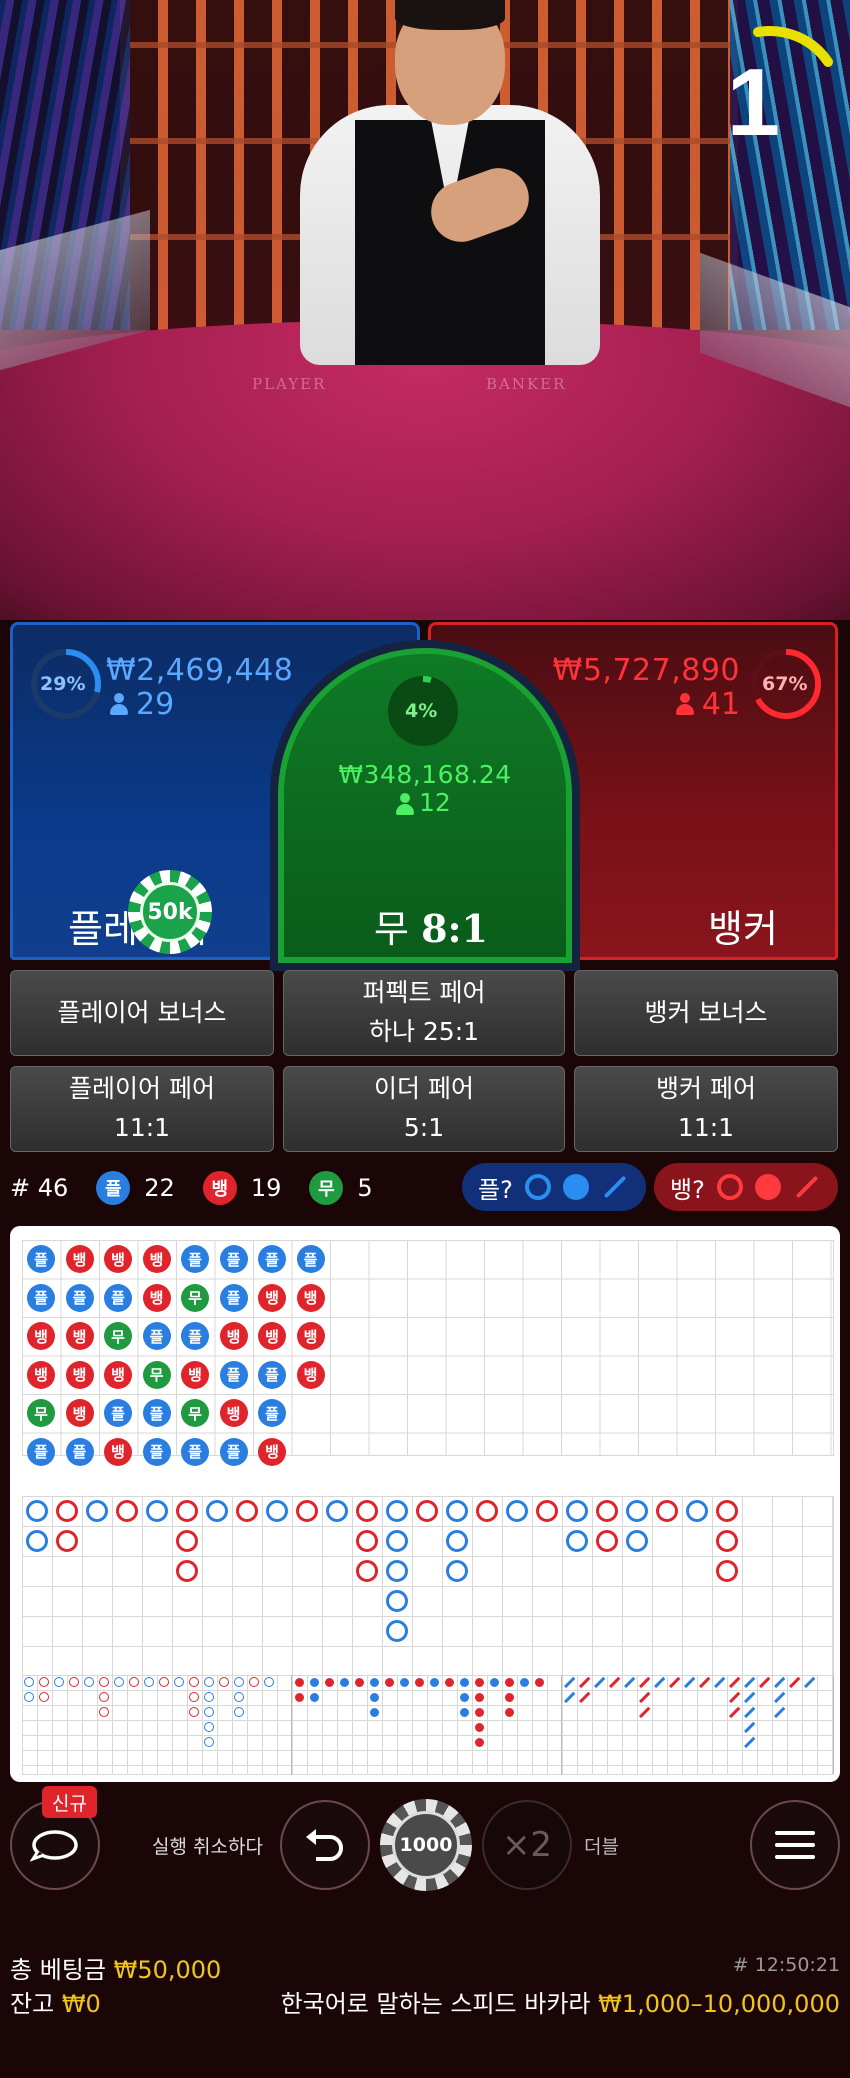  I want to click on big-eye-road, so click(157, 1725).